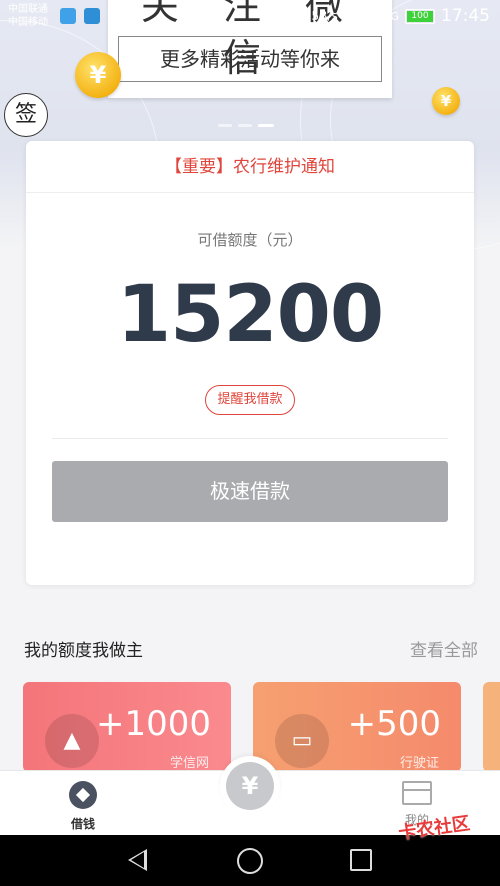 This screenshot has width=500, height=886. I want to click on borrow-tab-icon, so click(83, 795).